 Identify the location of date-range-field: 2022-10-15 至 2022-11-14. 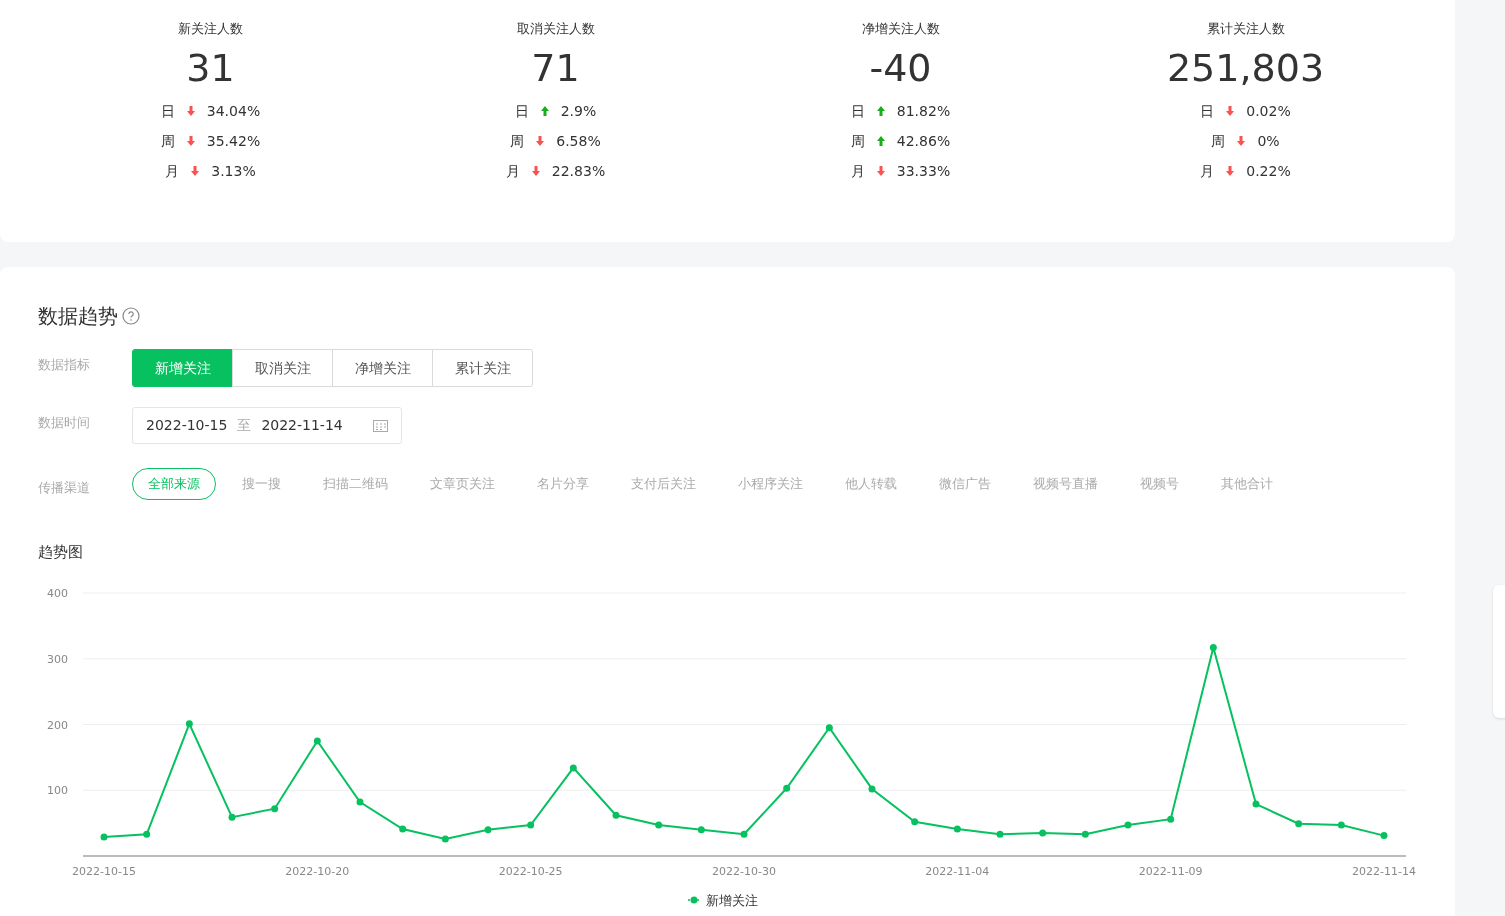
(267, 425).